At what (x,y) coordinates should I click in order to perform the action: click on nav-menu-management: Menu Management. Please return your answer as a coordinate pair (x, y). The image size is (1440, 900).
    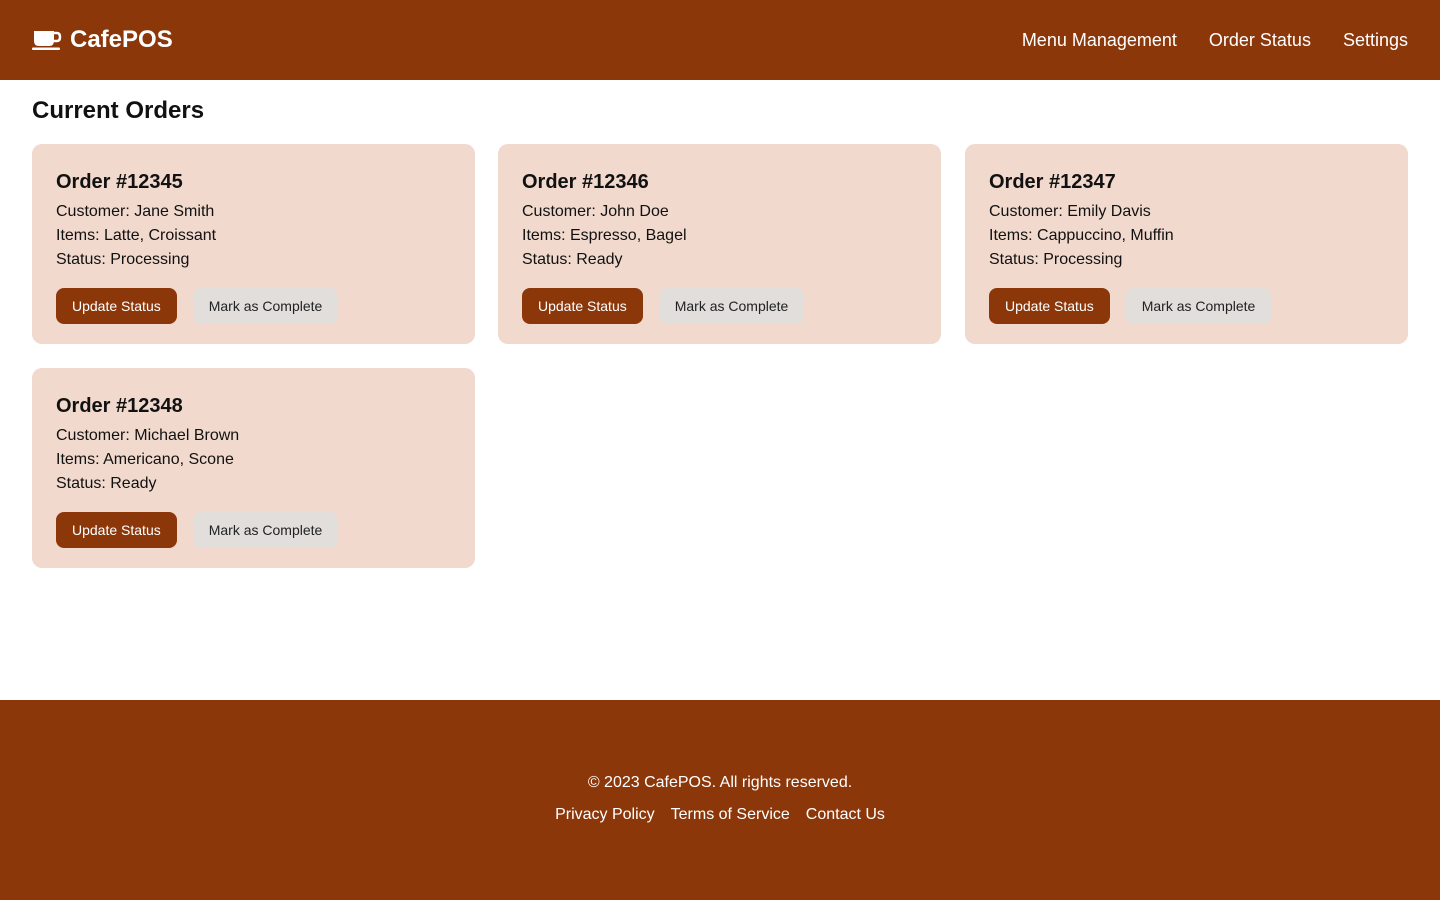
    Looking at the image, I should click on (1099, 40).